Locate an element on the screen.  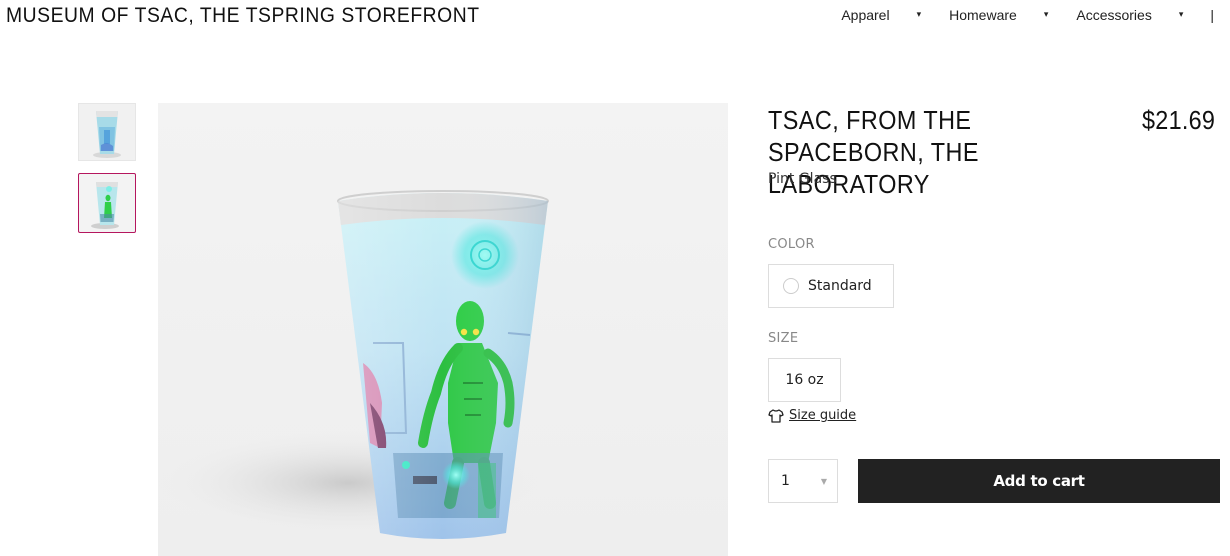
size-option-16oz: 16 oz is located at coordinates (804, 380).